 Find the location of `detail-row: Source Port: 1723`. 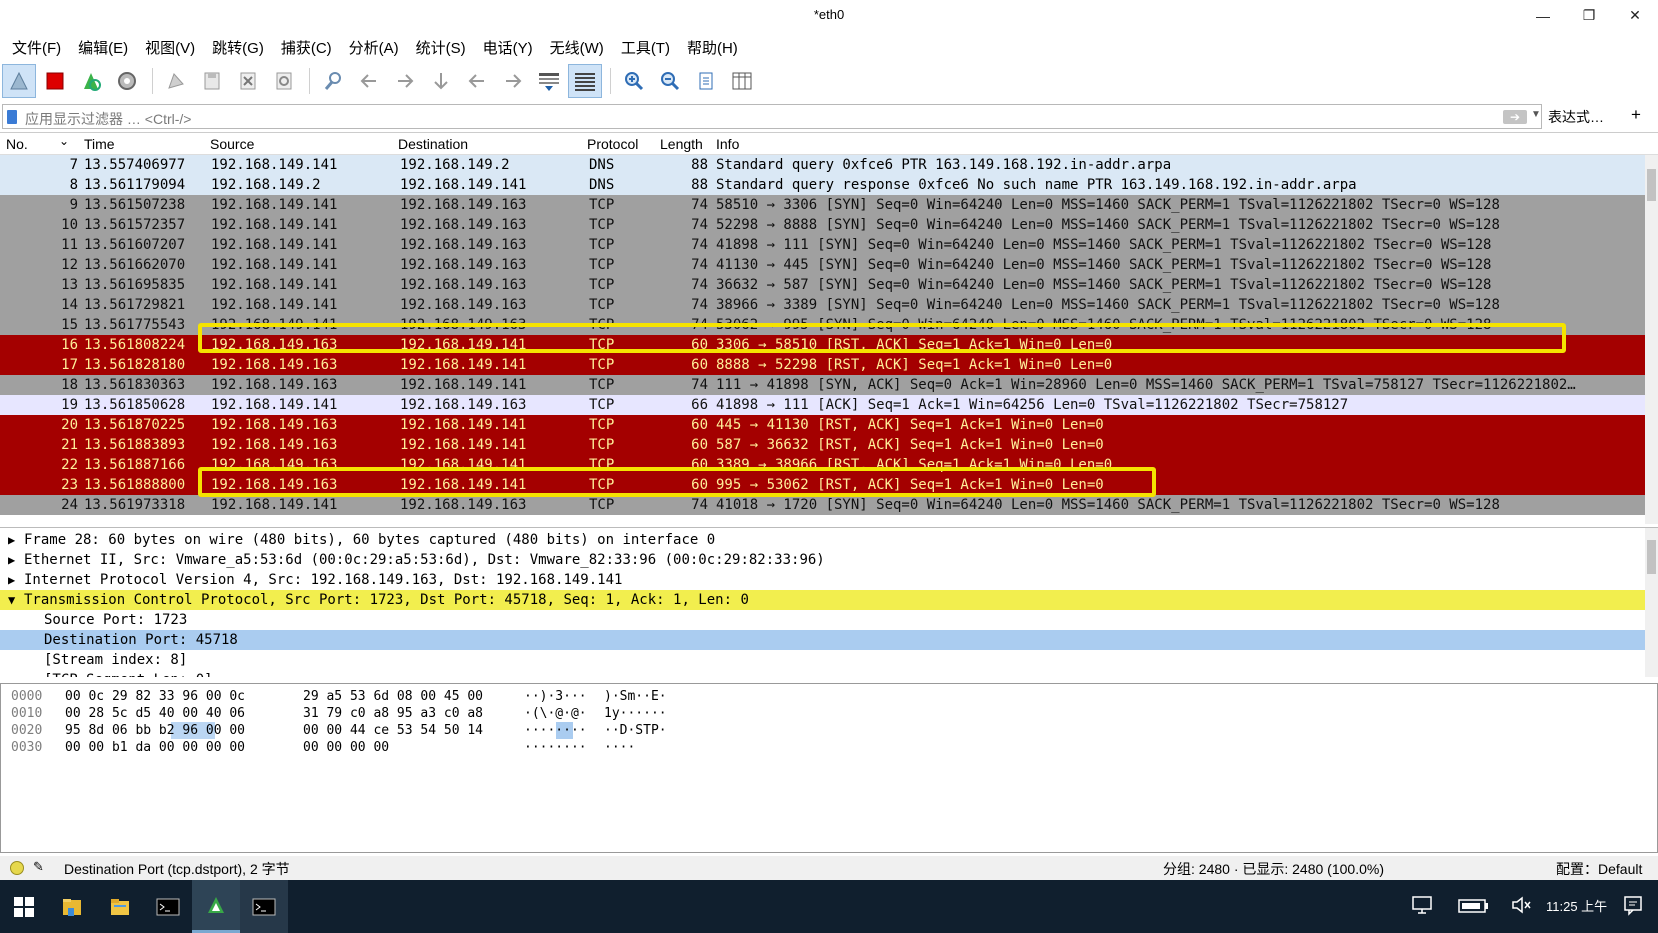

detail-row: Source Port: 1723 is located at coordinates (822, 620).